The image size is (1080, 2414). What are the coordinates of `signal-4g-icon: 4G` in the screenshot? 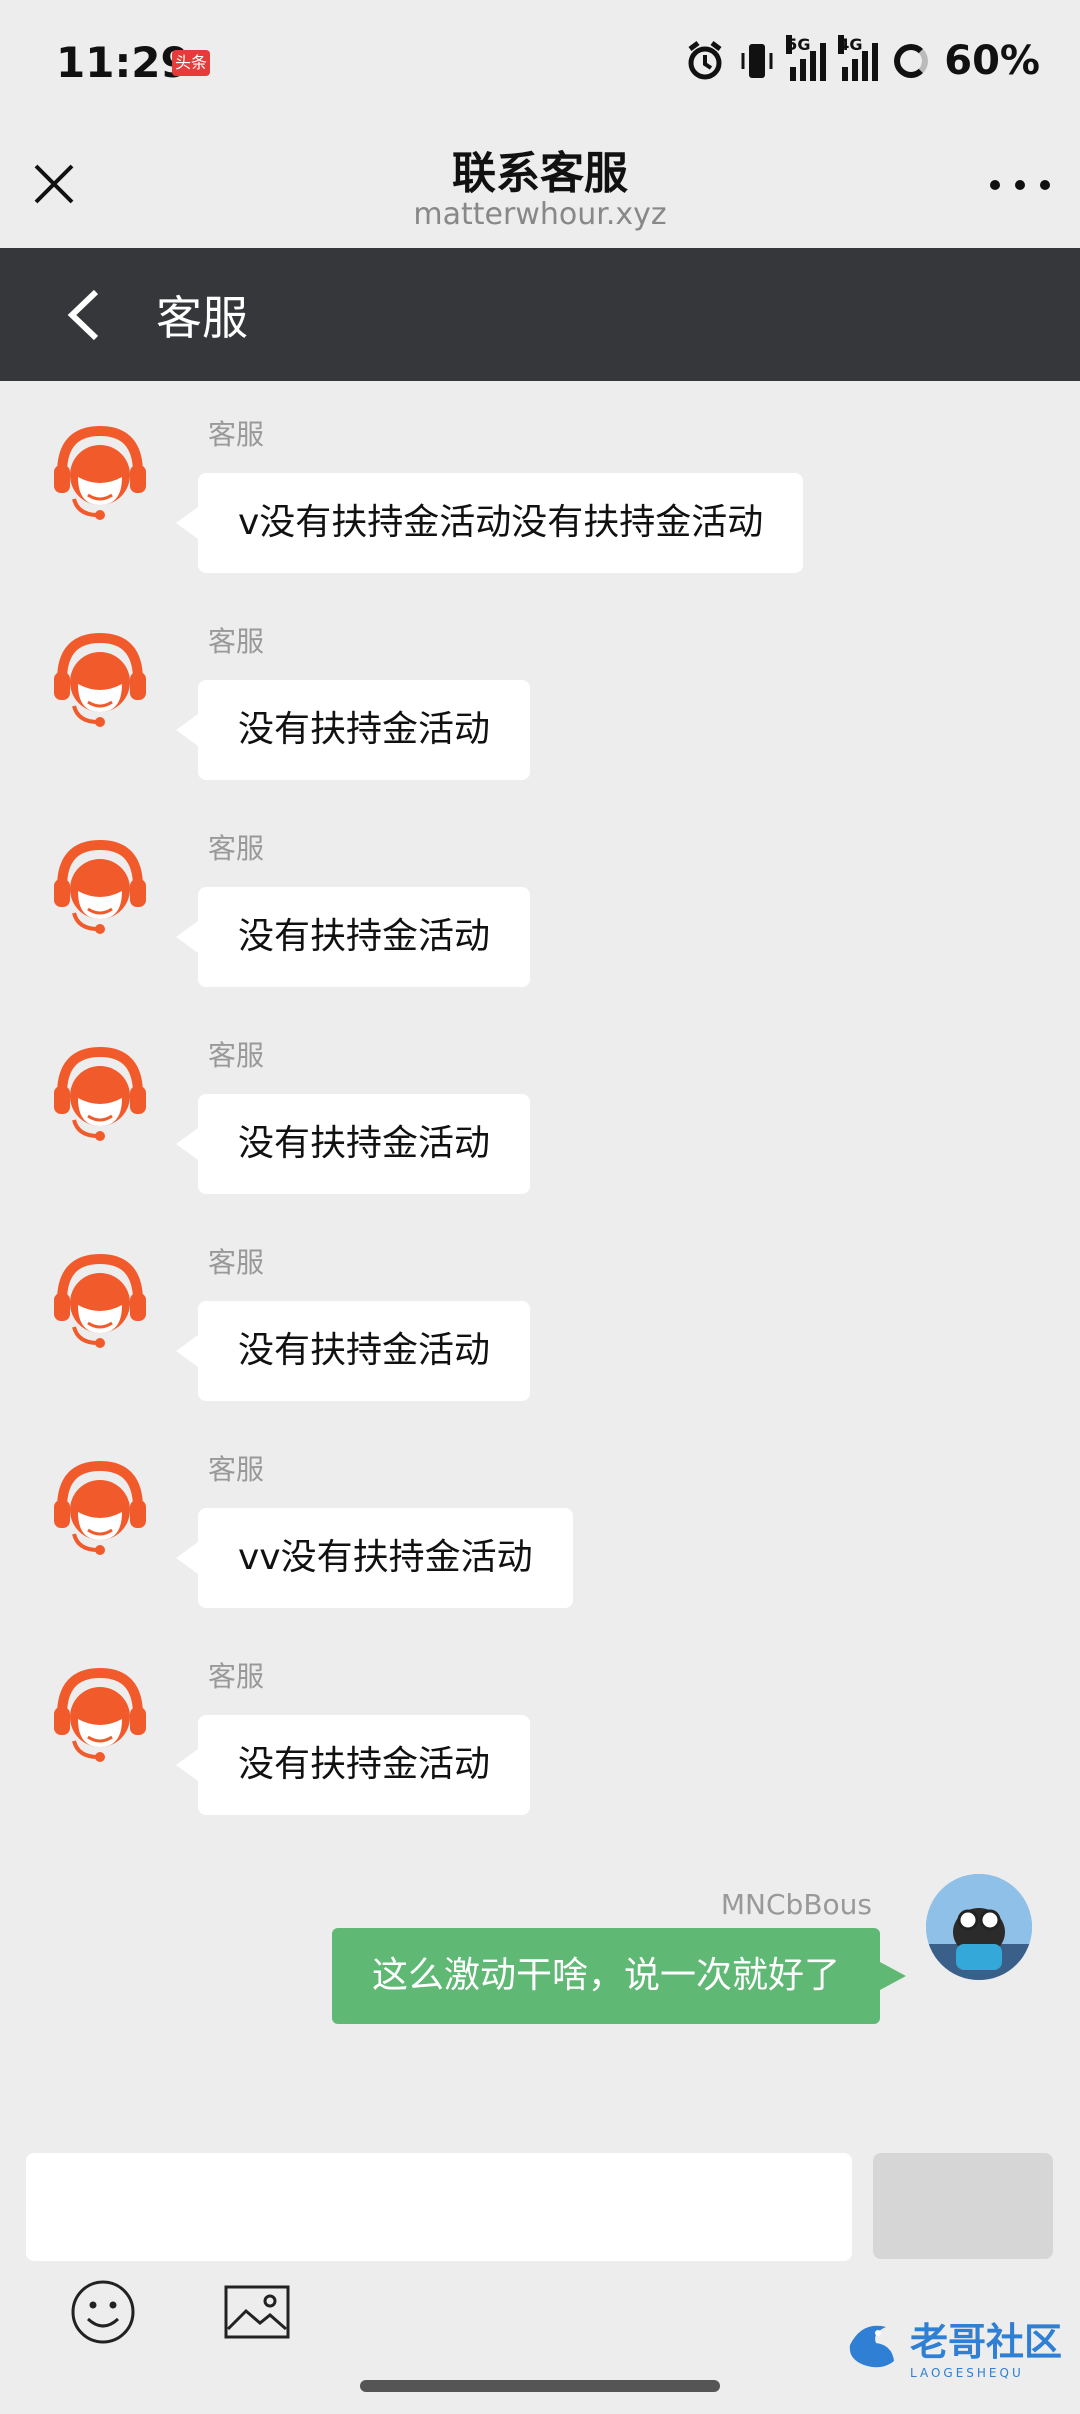 It's located at (858, 58).